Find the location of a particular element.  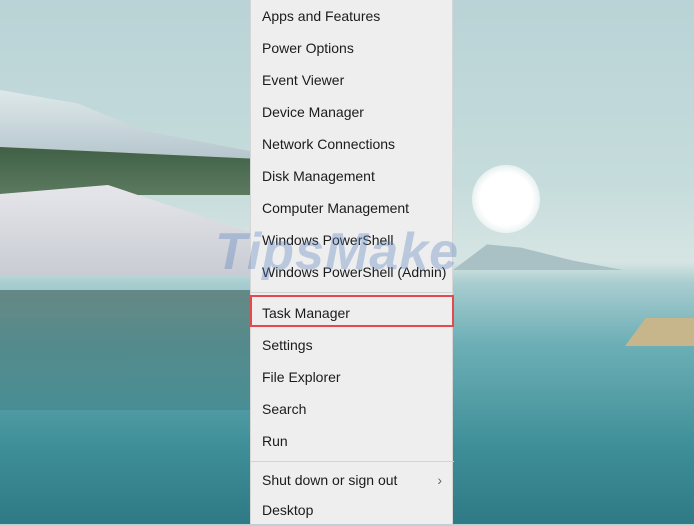

menu-item-file-explorer: File Explorer is located at coordinates (352, 377).